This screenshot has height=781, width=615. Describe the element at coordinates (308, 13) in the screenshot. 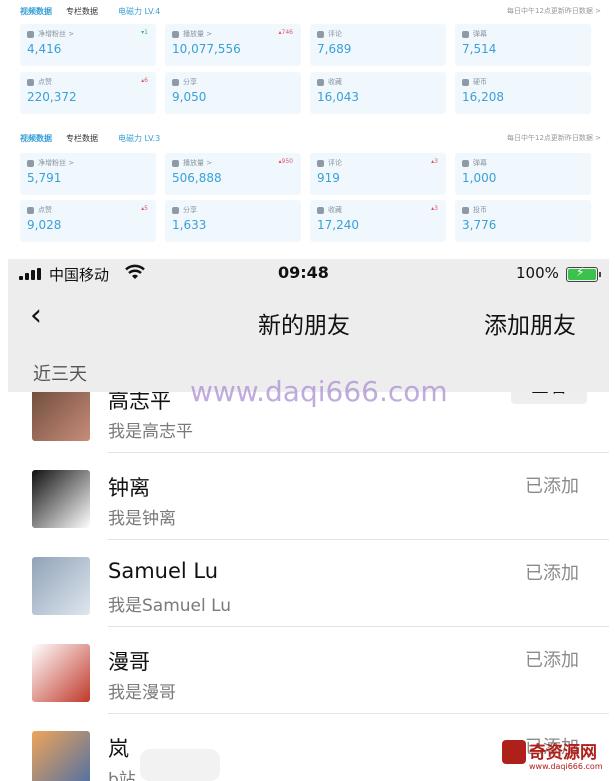

I see `panel-header: 视频数据 专栏数据 电磁力 LV.4 每日中午12点更新昨日数据 >` at that location.